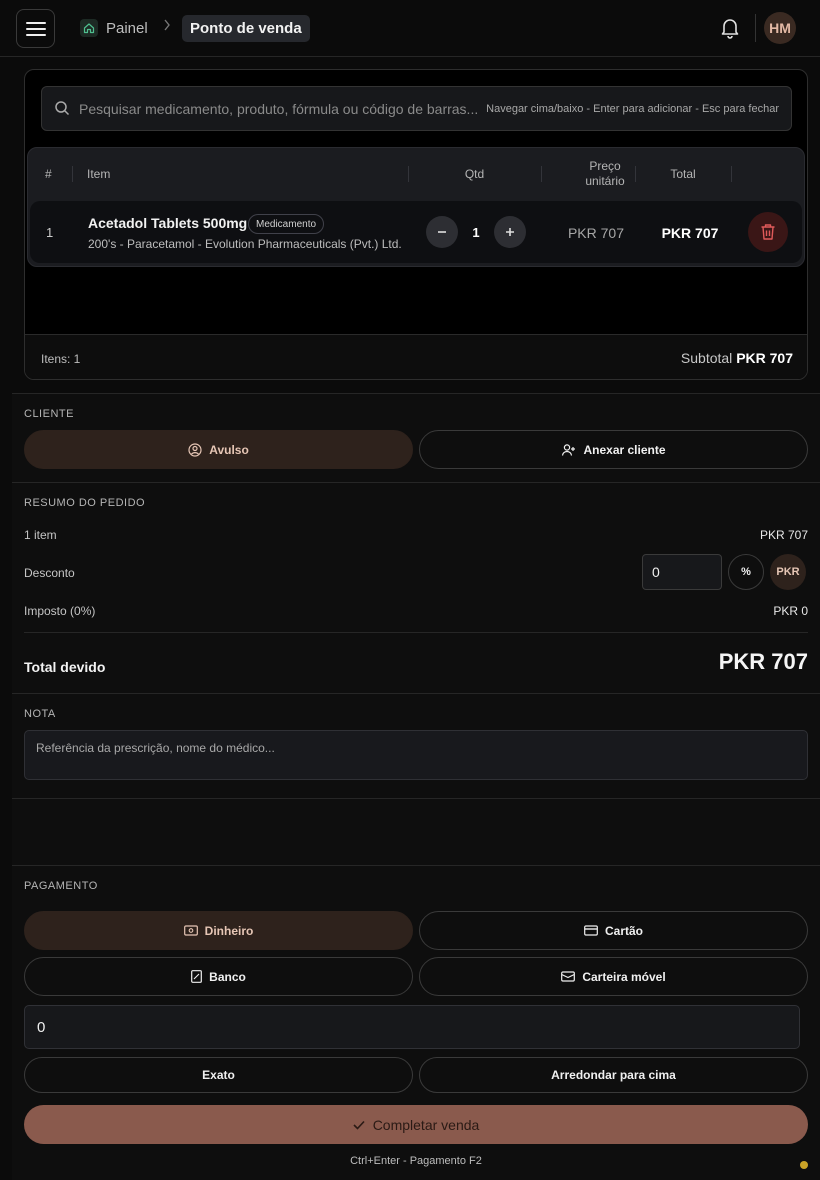  I want to click on total-due-value: PKR 707, so click(763, 661).